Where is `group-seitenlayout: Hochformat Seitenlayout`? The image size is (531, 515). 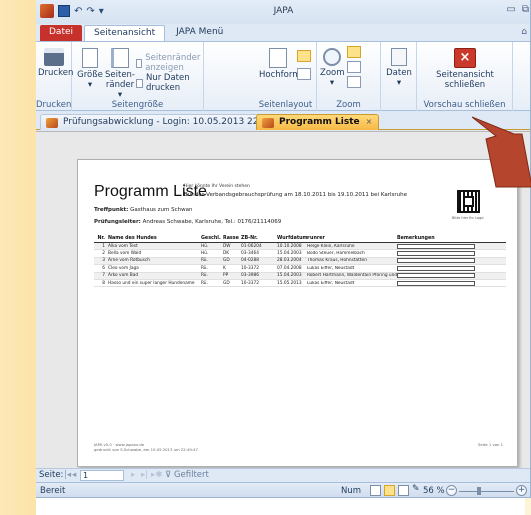 group-seitenlayout: Hochformat Seitenlayout is located at coordinates (286, 76).